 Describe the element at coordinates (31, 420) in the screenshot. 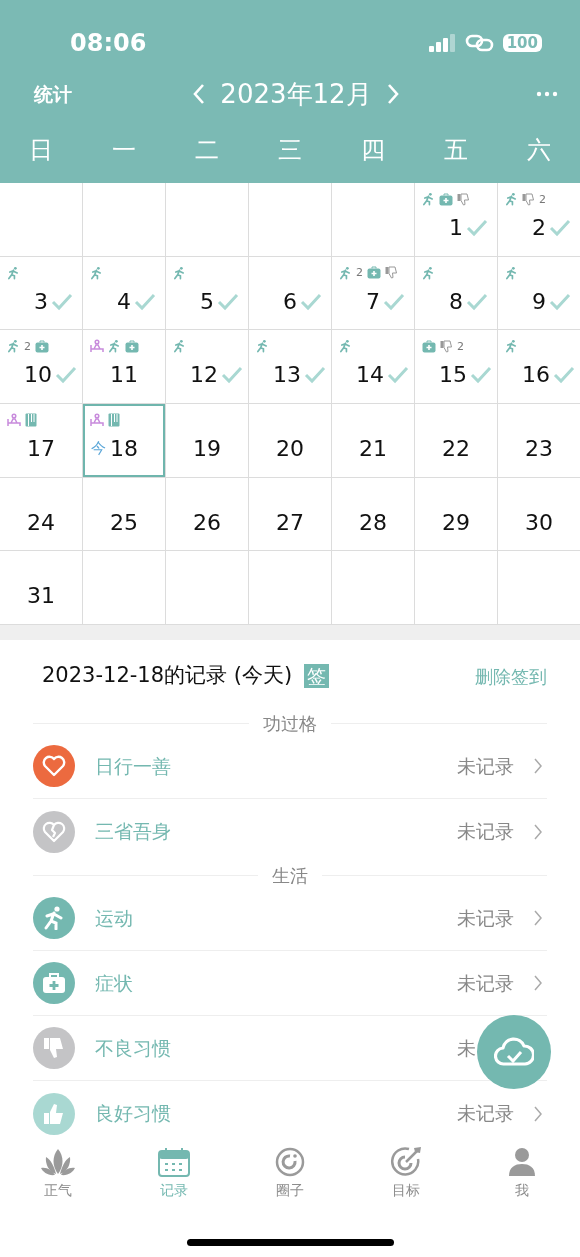

I see `book-icon` at that location.